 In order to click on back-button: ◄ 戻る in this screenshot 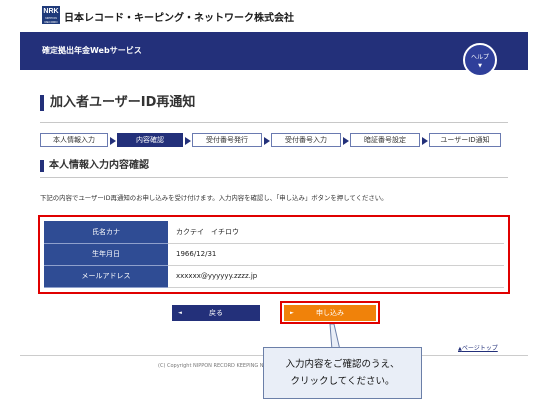, I will do `click(216, 313)`.